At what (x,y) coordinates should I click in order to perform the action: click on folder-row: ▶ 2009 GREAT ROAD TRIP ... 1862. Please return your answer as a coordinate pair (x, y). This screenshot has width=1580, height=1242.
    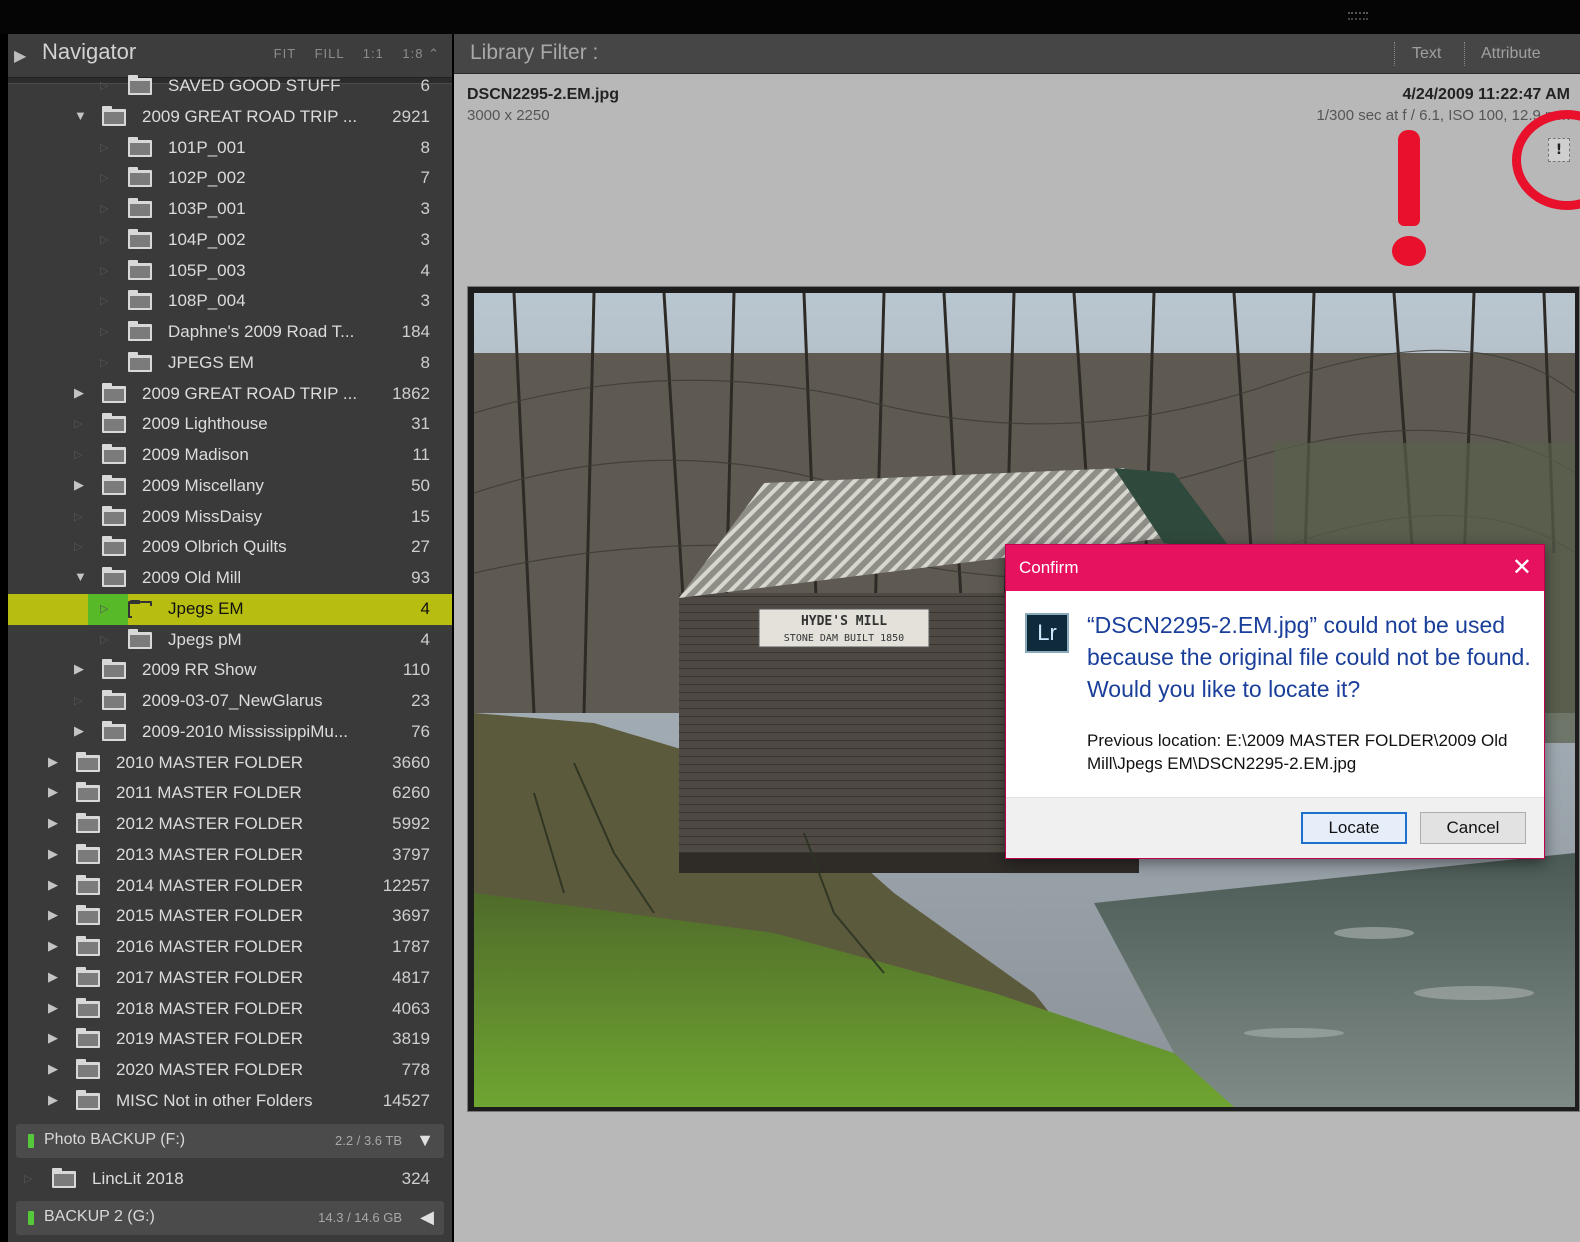
    Looking at the image, I should click on (230, 394).